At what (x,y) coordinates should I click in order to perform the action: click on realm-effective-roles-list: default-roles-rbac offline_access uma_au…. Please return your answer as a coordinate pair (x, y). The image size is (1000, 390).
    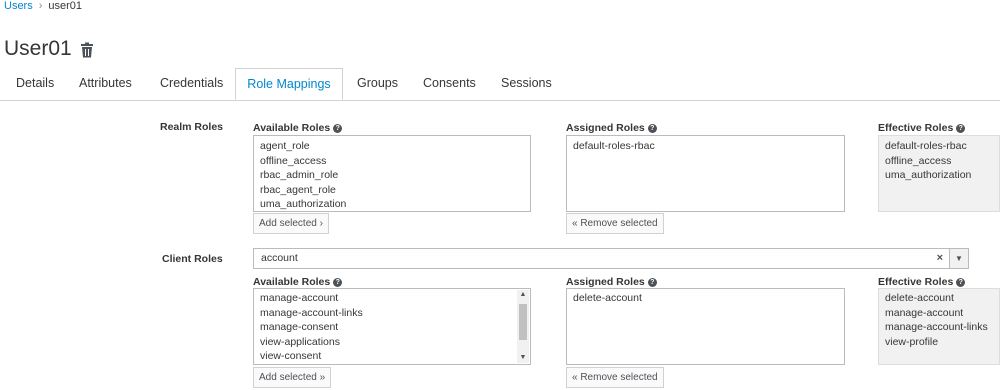
    Looking at the image, I should click on (939, 173).